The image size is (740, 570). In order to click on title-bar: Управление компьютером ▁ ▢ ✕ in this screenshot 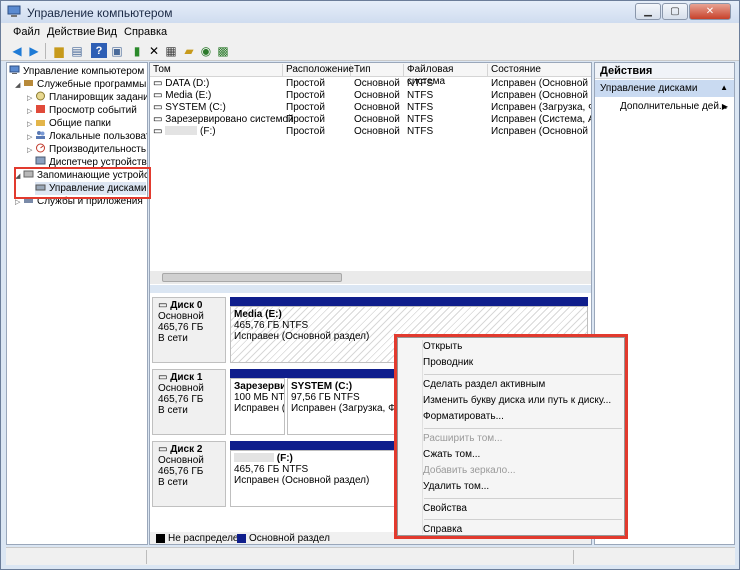, I will do `click(370, 12)`.